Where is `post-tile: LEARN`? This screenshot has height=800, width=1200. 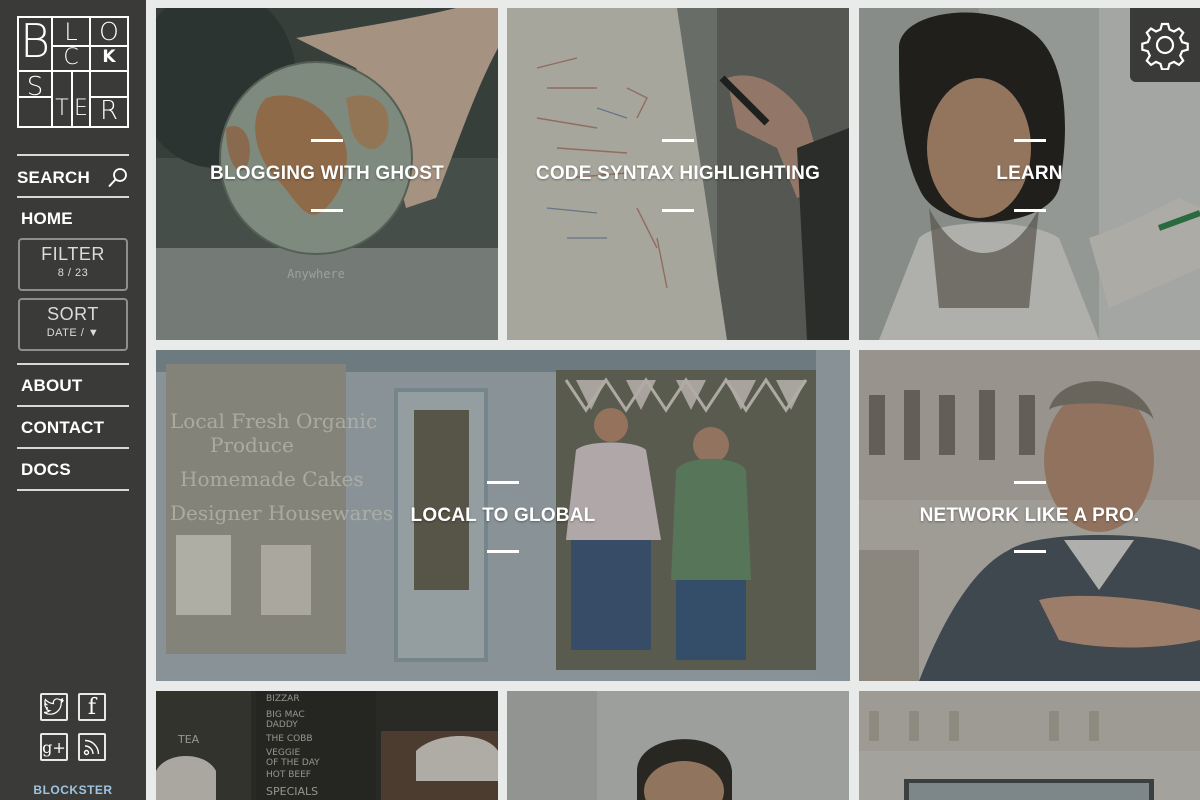 post-tile: LEARN is located at coordinates (1029, 174).